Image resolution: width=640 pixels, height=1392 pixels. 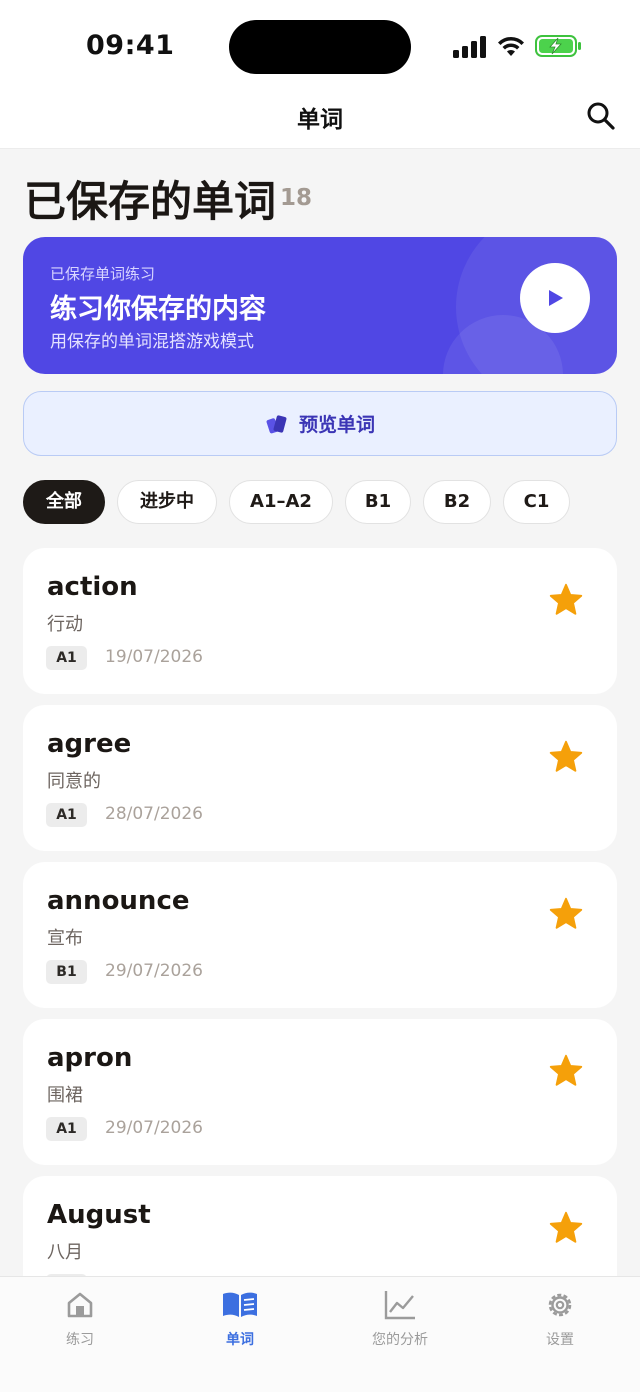 I want to click on filter-chip-all: 全部, so click(x=64, y=502).